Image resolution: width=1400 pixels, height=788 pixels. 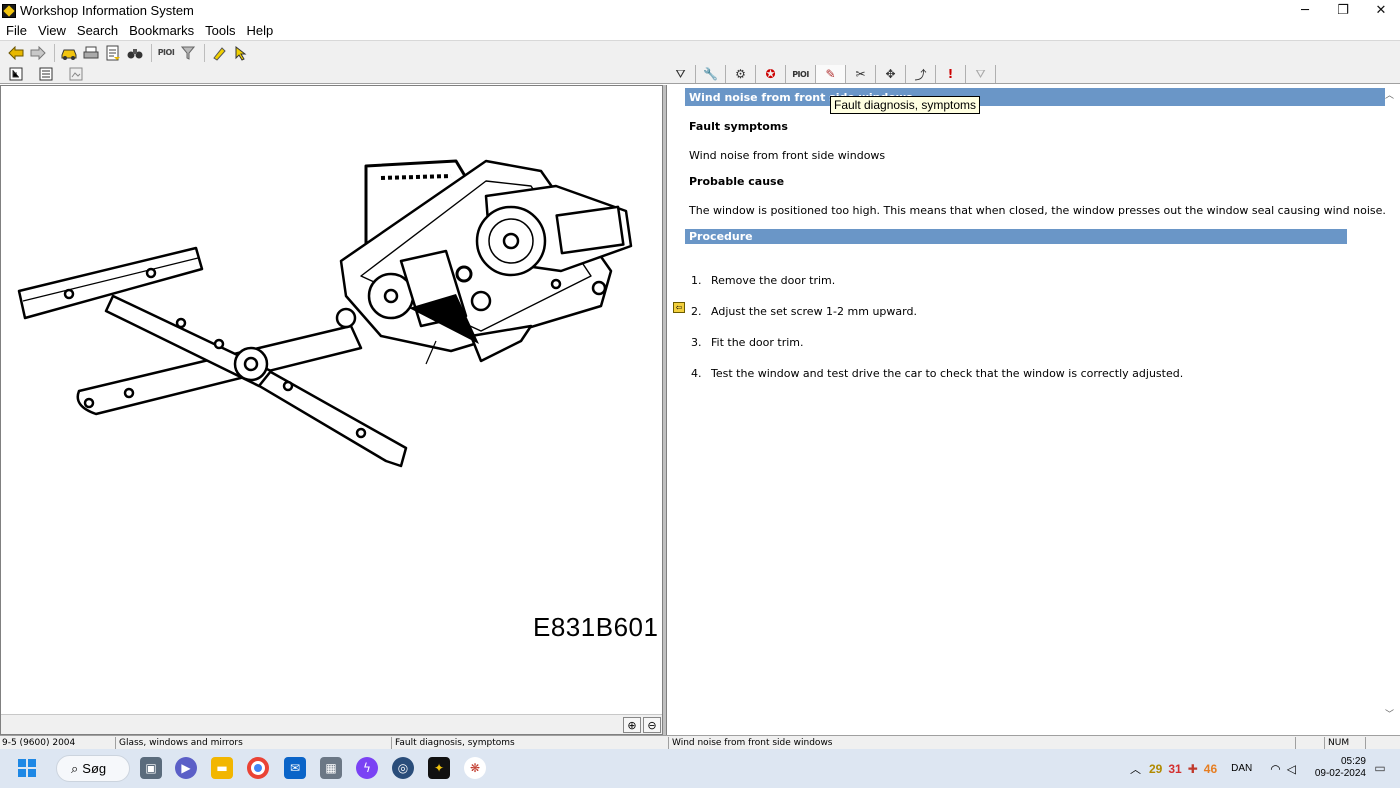 I want to click on tab-safety: ✪, so click(x=771, y=74).